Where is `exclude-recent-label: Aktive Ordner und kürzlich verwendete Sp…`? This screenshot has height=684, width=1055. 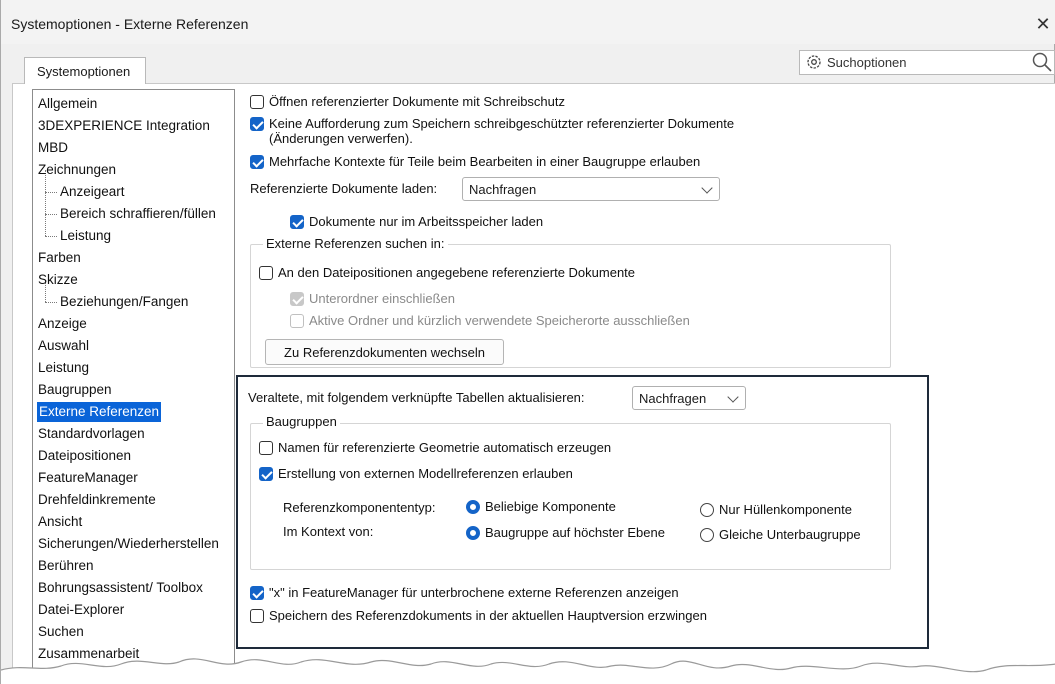
exclude-recent-label: Aktive Ordner und kürzlich verwendete Sp… is located at coordinates (499, 320).